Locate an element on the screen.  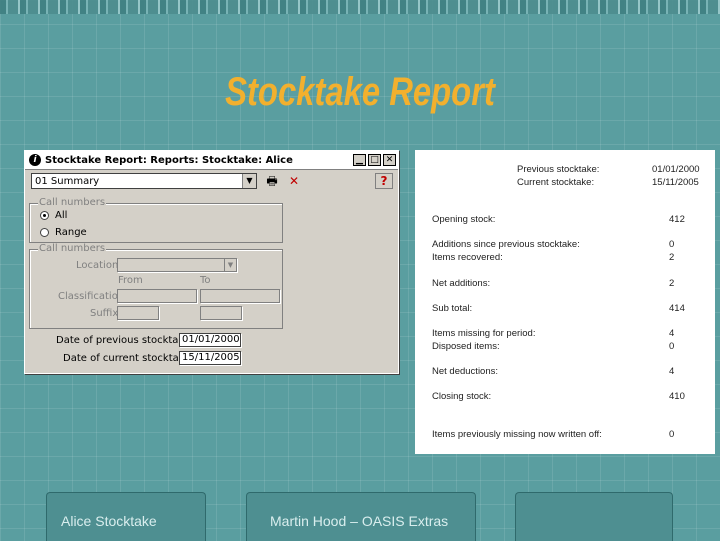
suffix-label: Suffix is located at coordinates (104, 313).